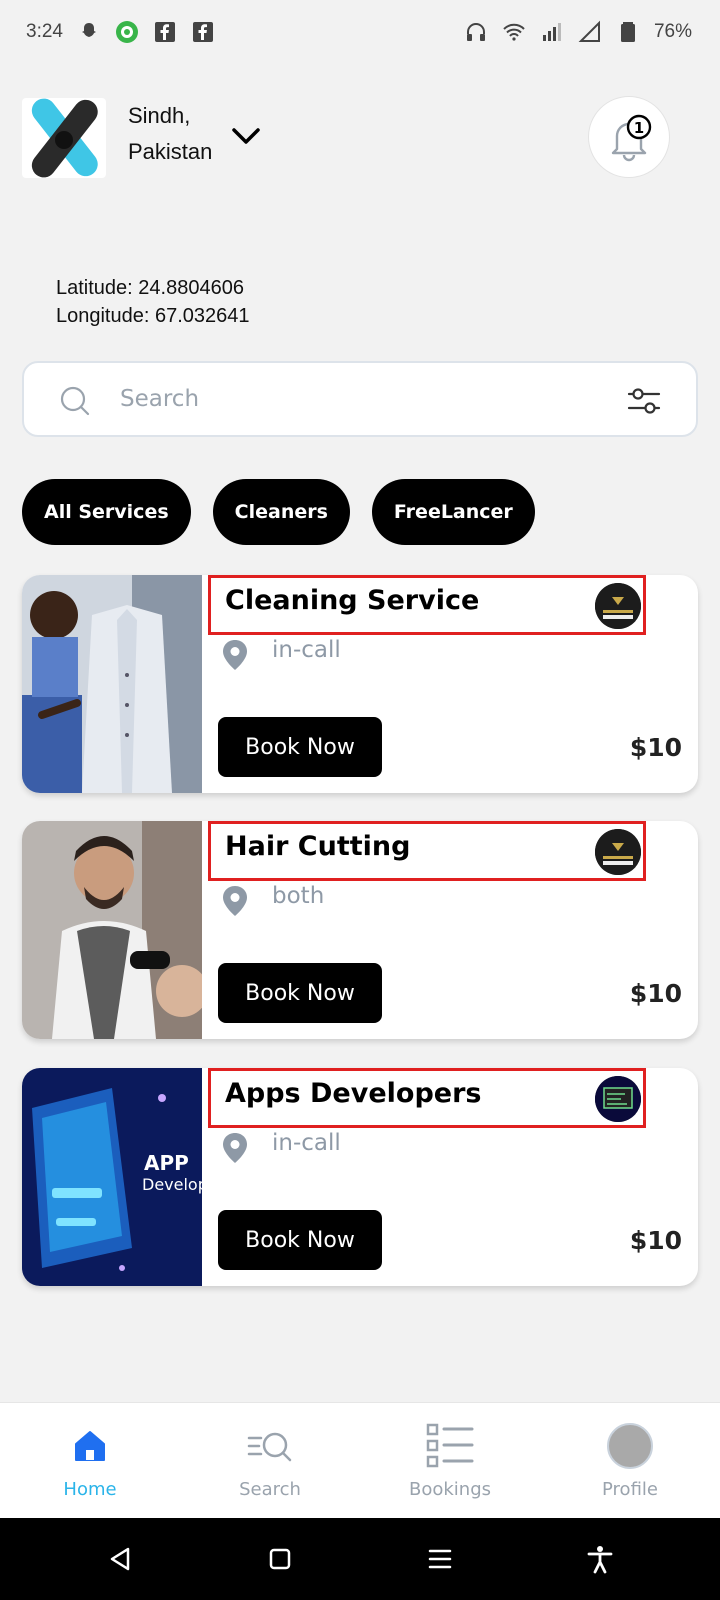 The height and width of the screenshot is (1600, 720). Describe the element at coordinates (166, 1163) in the screenshot. I see `image-caption-app: APP` at that location.